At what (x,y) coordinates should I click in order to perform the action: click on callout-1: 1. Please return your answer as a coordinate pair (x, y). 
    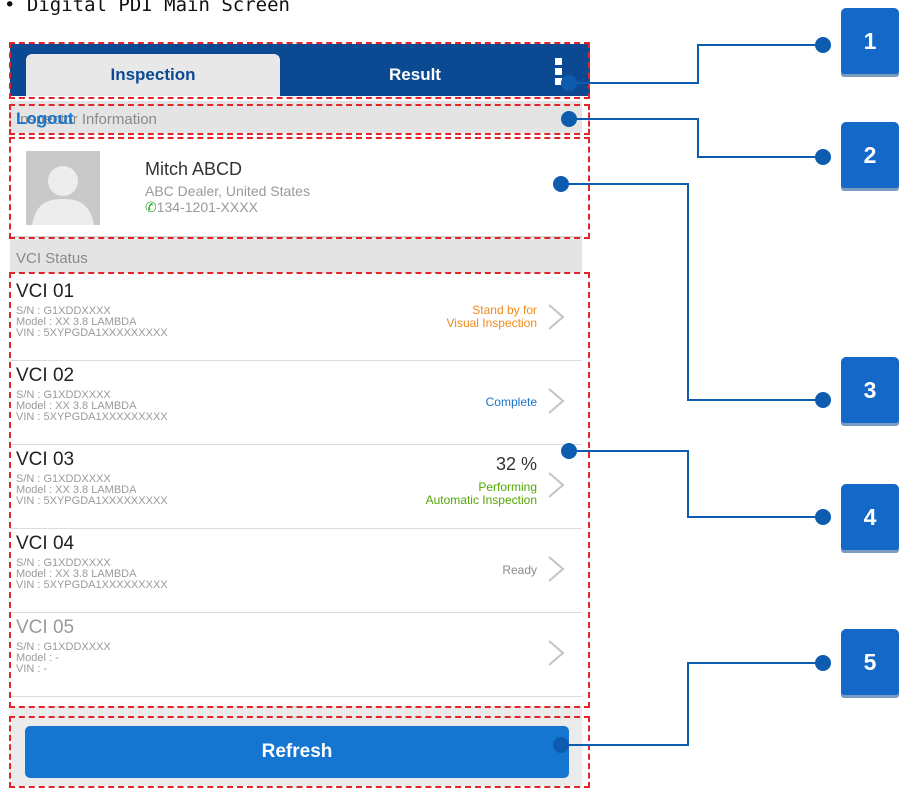
    Looking at the image, I should click on (870, 41).